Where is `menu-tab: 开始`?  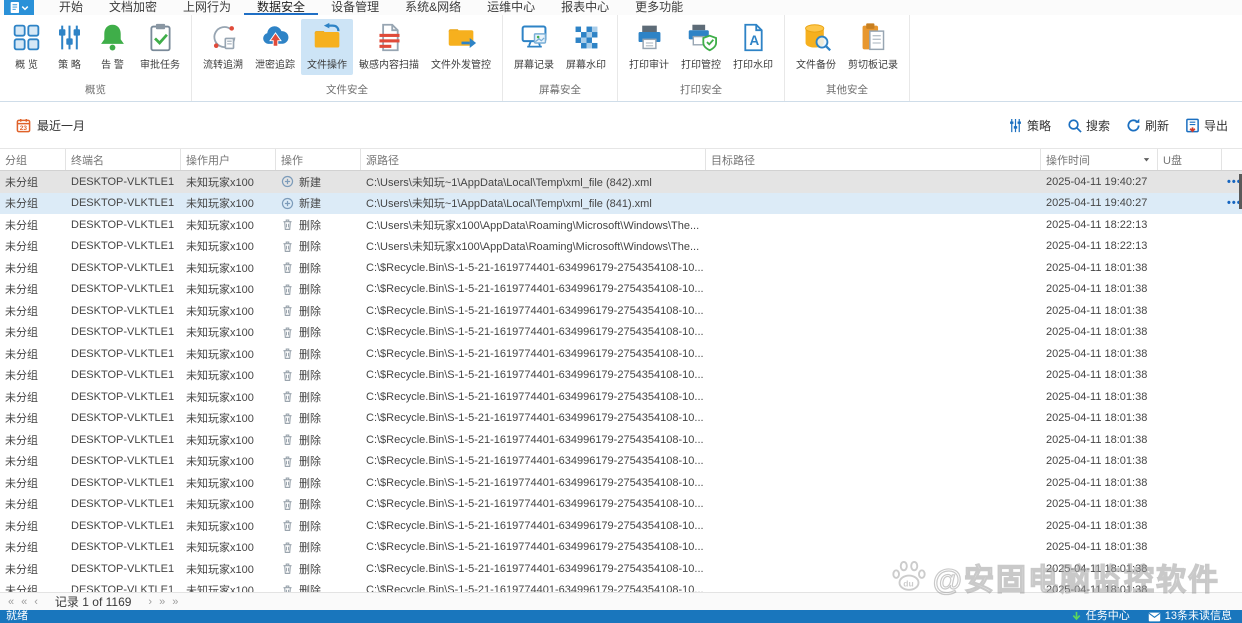
menu-tab: 开始 is located at coordinates (71, 7).